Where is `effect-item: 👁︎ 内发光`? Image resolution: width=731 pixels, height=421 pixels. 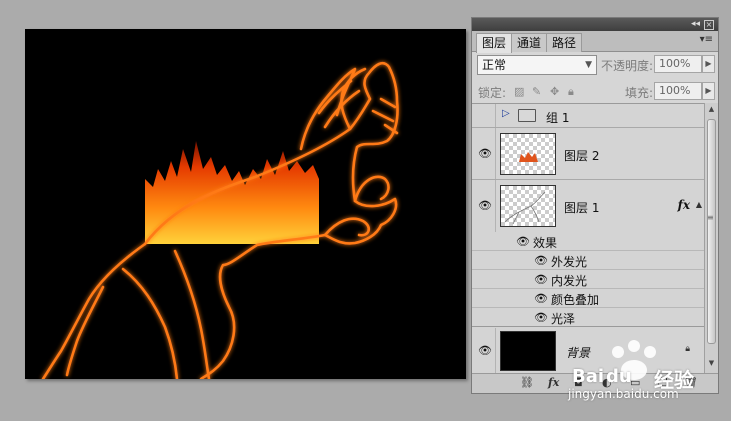
effect-item: 👁︎ 内发光 is located at coordinates (588, 279).